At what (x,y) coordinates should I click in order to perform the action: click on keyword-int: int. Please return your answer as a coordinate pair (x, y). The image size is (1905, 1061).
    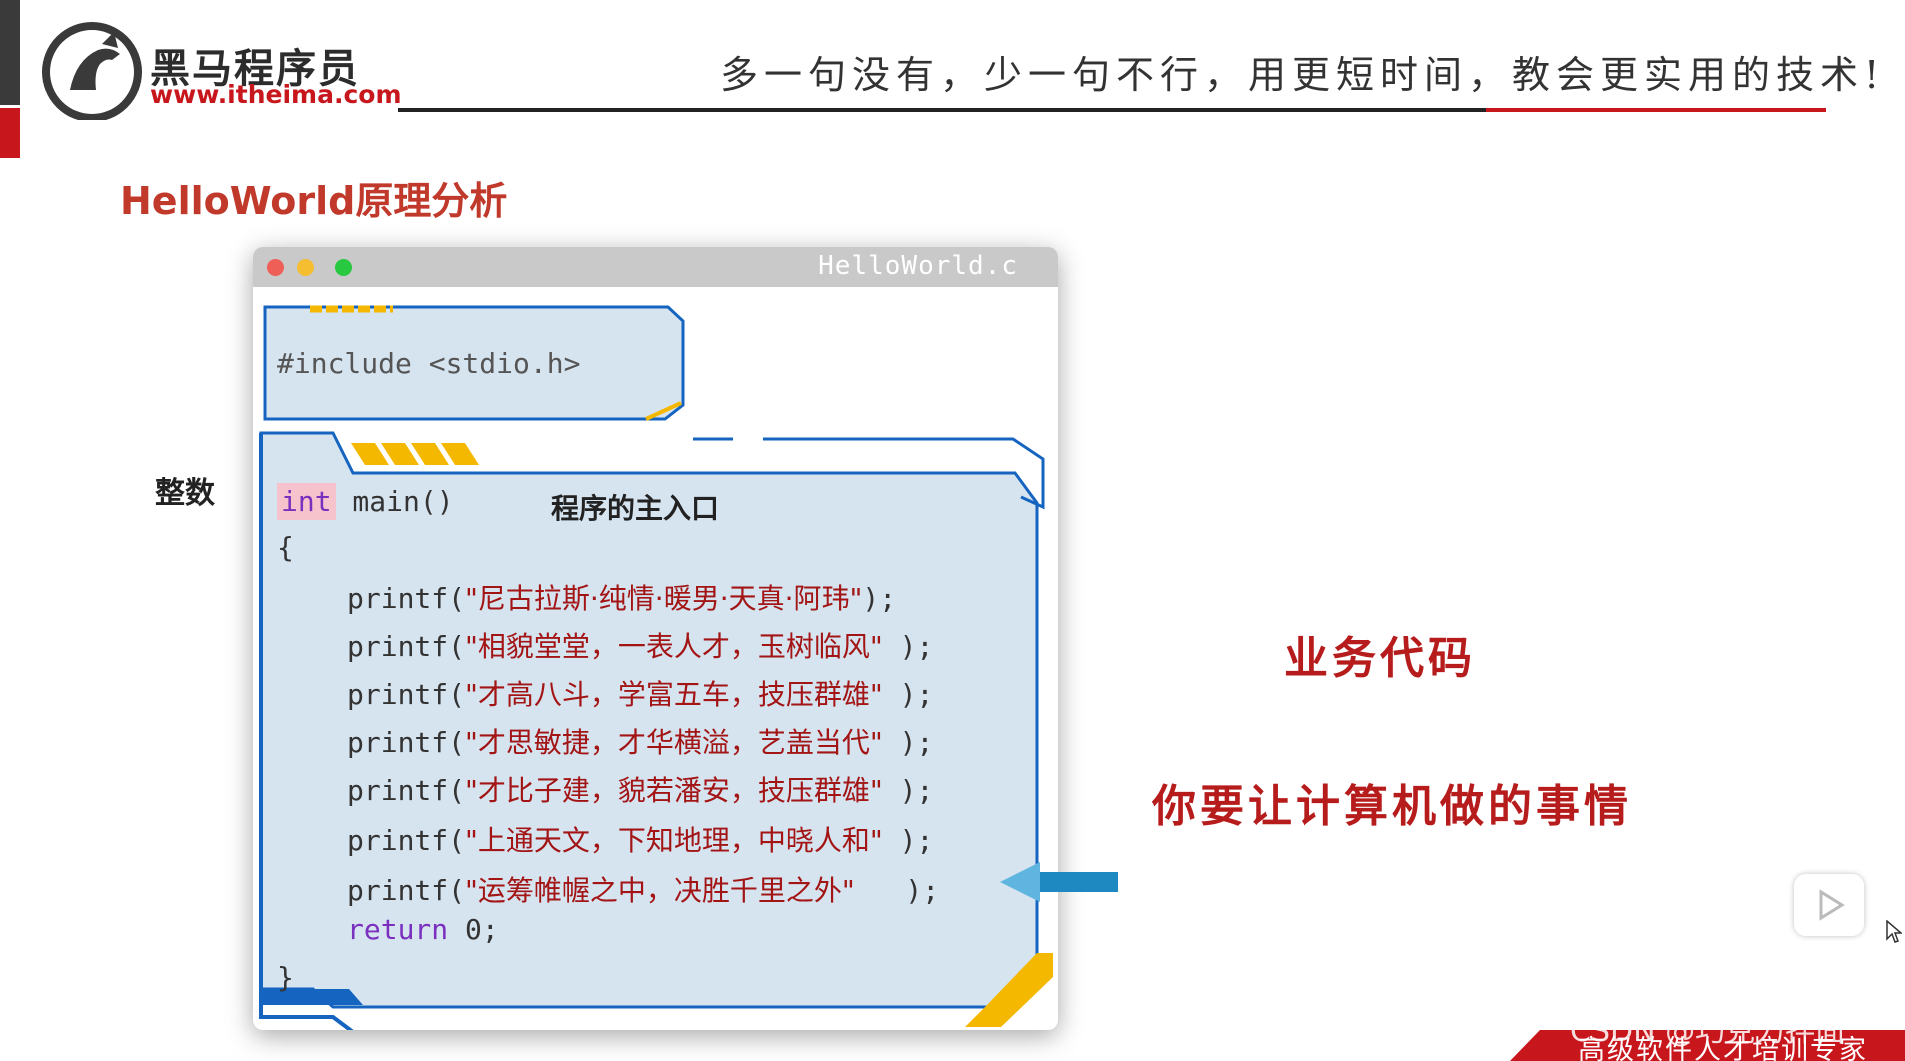
    Looking at the image, I should click on (306, 501).